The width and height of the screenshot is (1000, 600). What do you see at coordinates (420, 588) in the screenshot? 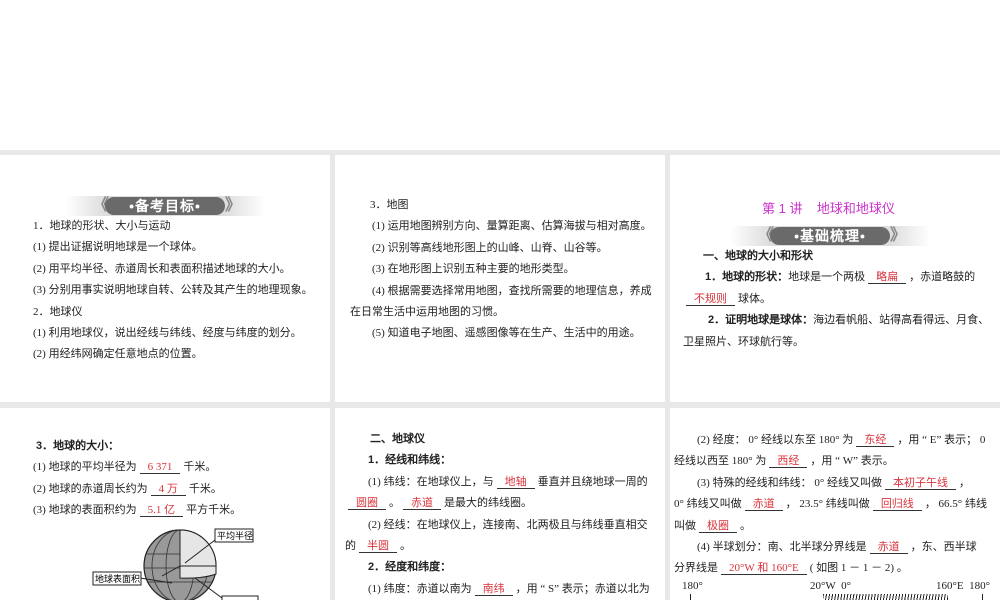
I see `body-text: (1) 纬度：赤道以南为` at bounding box center [420, 588].